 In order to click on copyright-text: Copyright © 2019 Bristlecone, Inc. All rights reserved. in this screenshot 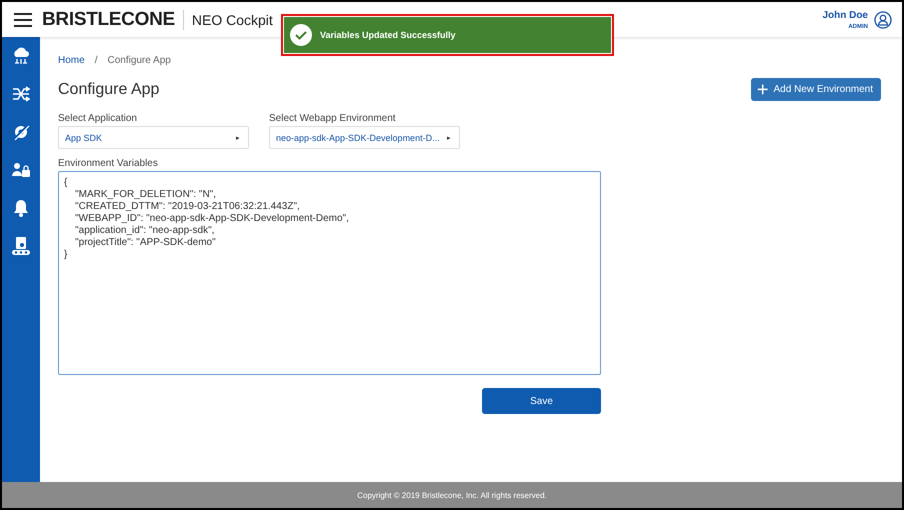, I will do `click(452, 495)`.